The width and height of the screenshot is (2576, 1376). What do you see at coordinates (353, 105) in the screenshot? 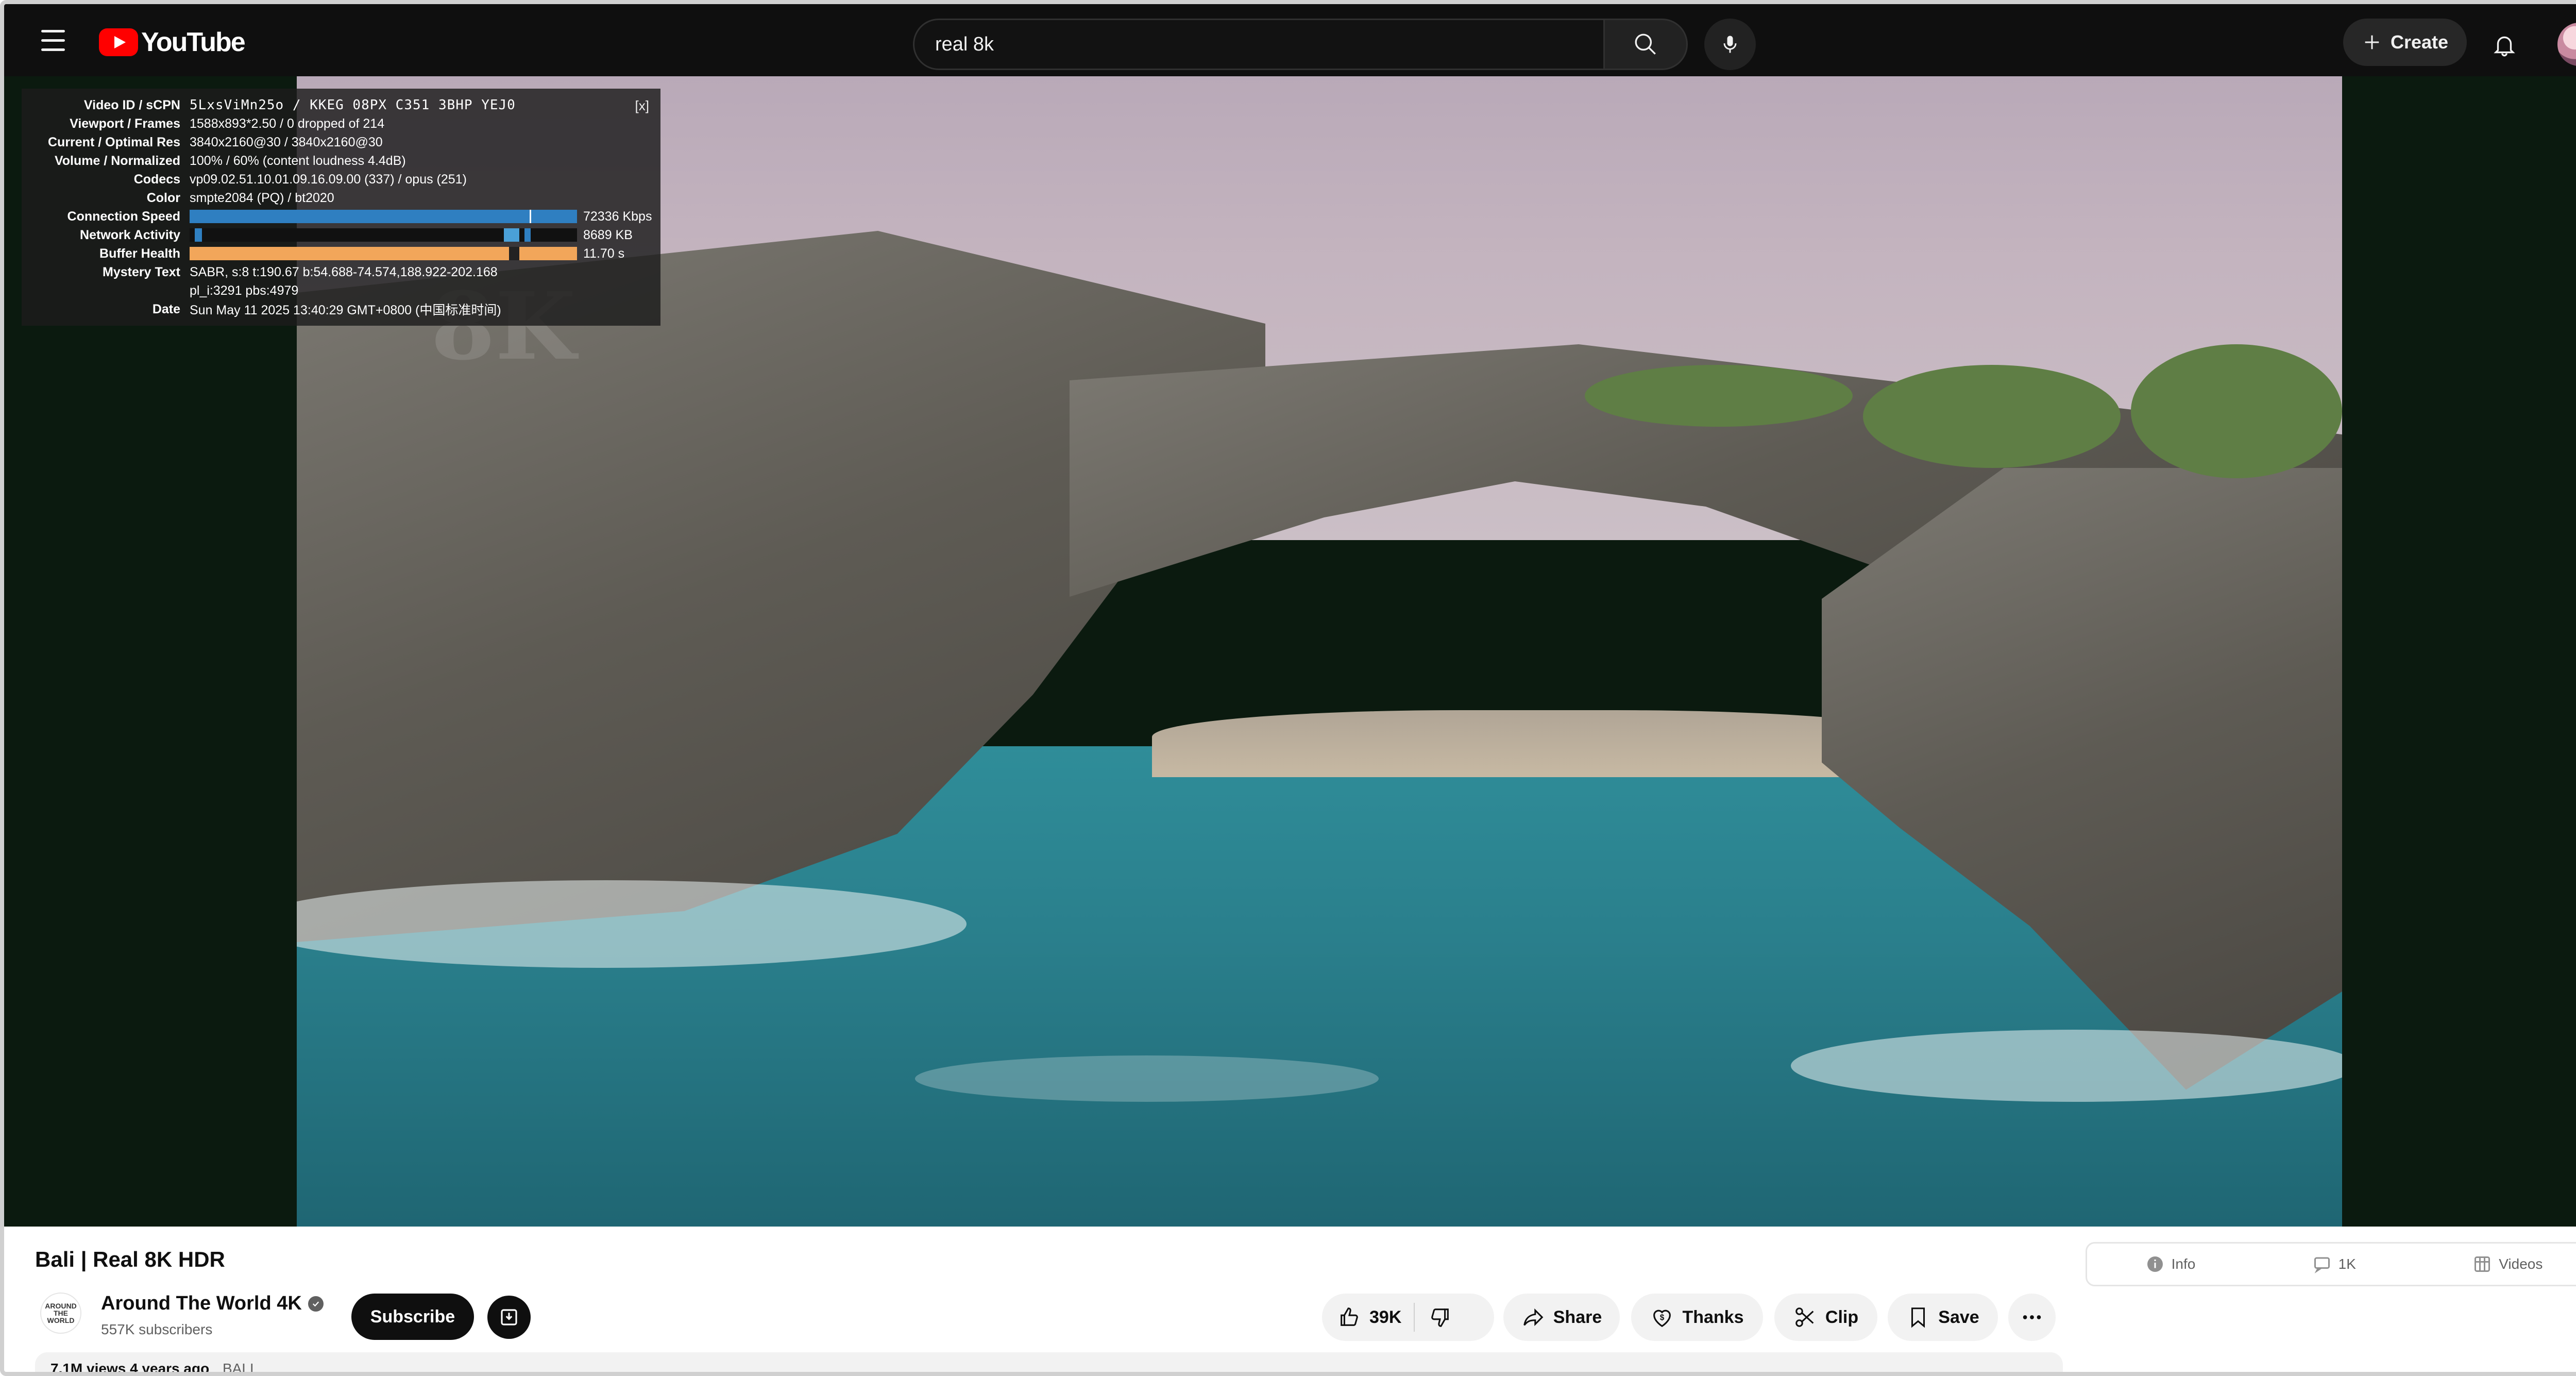
I see `stat-value: 5LxsViMn25o / KKEG 08PX C351 3BHP YEJ0` at bounding box center [353, 105].